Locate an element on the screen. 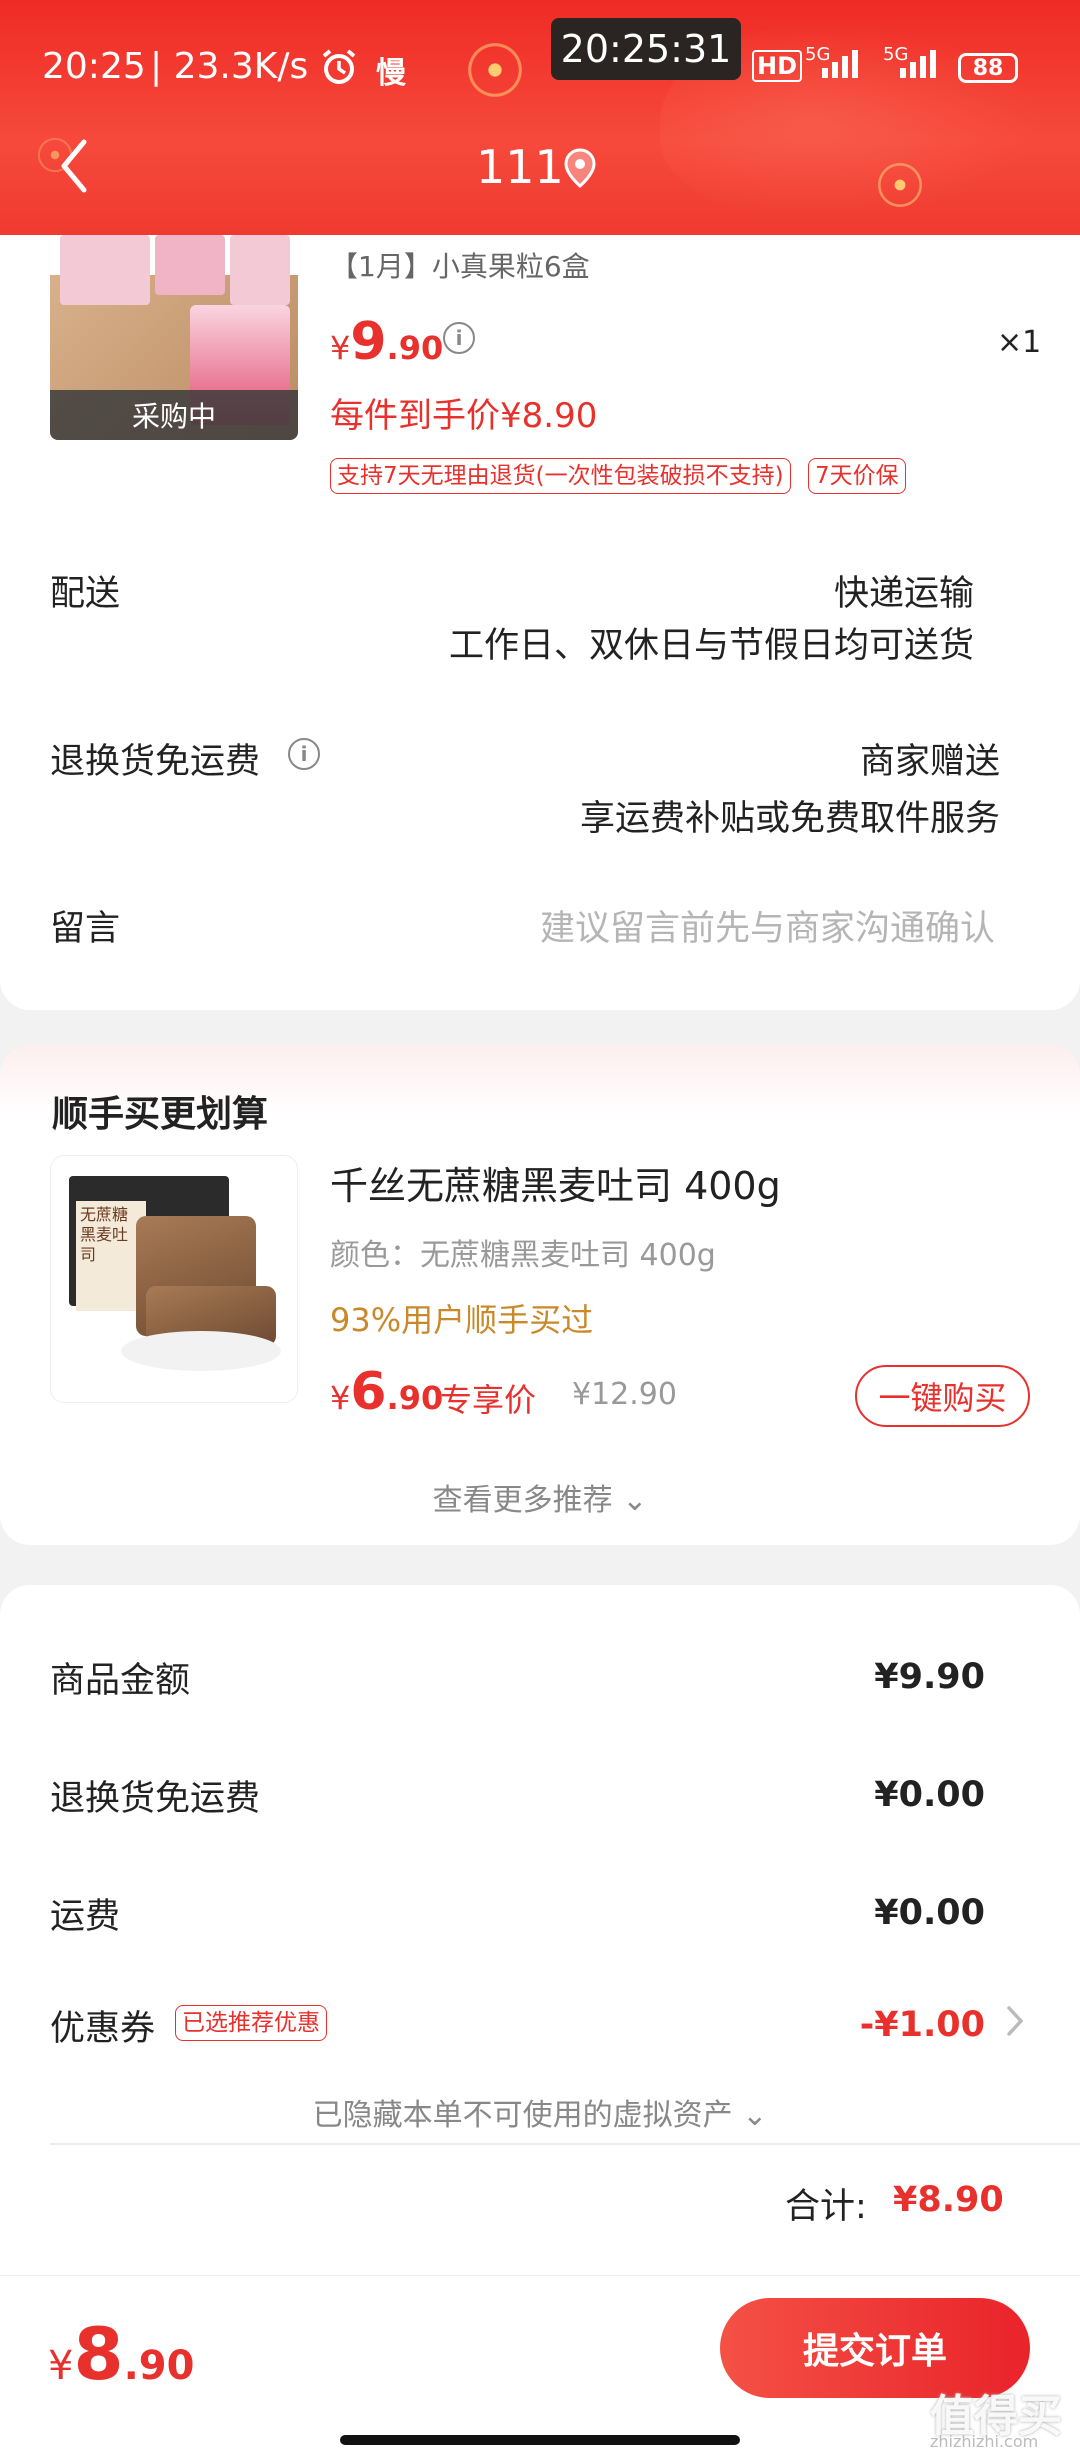  product-price: ¥9.90 is located at coordinates (387, 342).